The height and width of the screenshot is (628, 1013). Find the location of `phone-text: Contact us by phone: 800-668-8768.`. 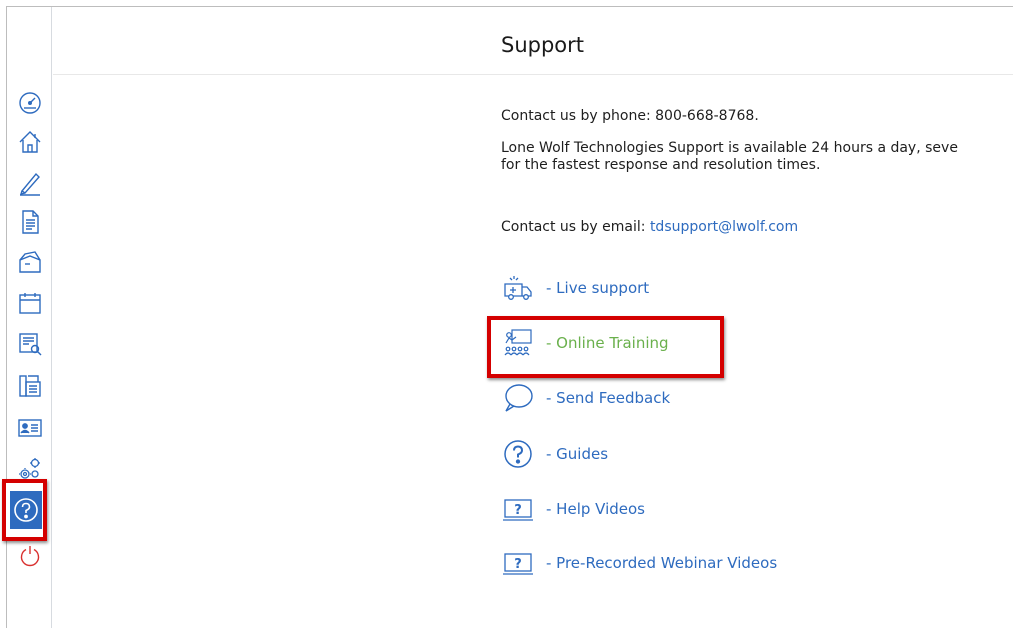

phone-text: Contact us by phone: 800-668-8768. is located at coordinates (630, 116).